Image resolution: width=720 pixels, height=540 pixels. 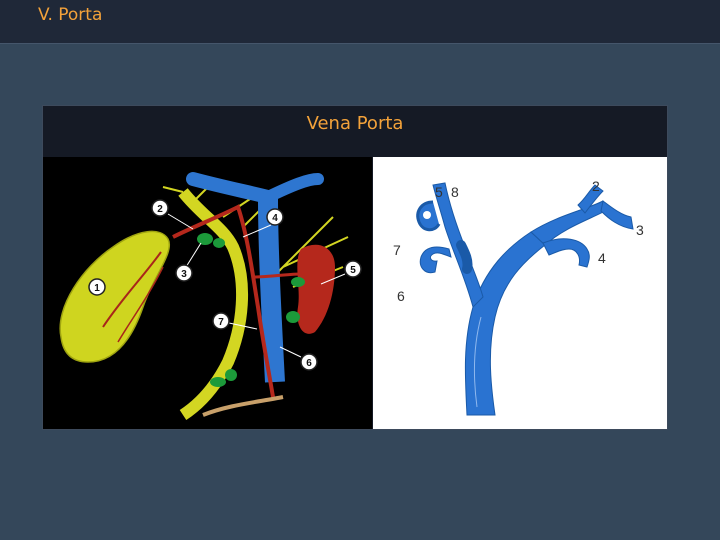 I want to click on svg-text: 6, so click(x=309, y=363).